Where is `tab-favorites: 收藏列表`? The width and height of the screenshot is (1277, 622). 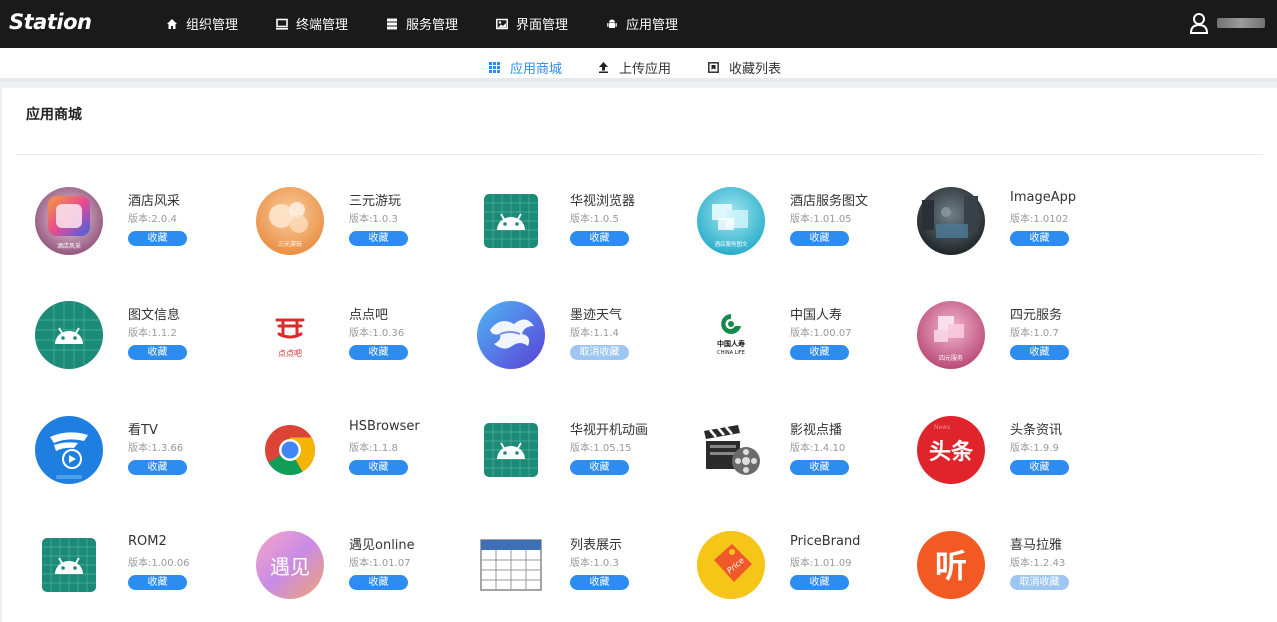 tab-favorites: 收藏列表 is located at coordinates (744, 67).